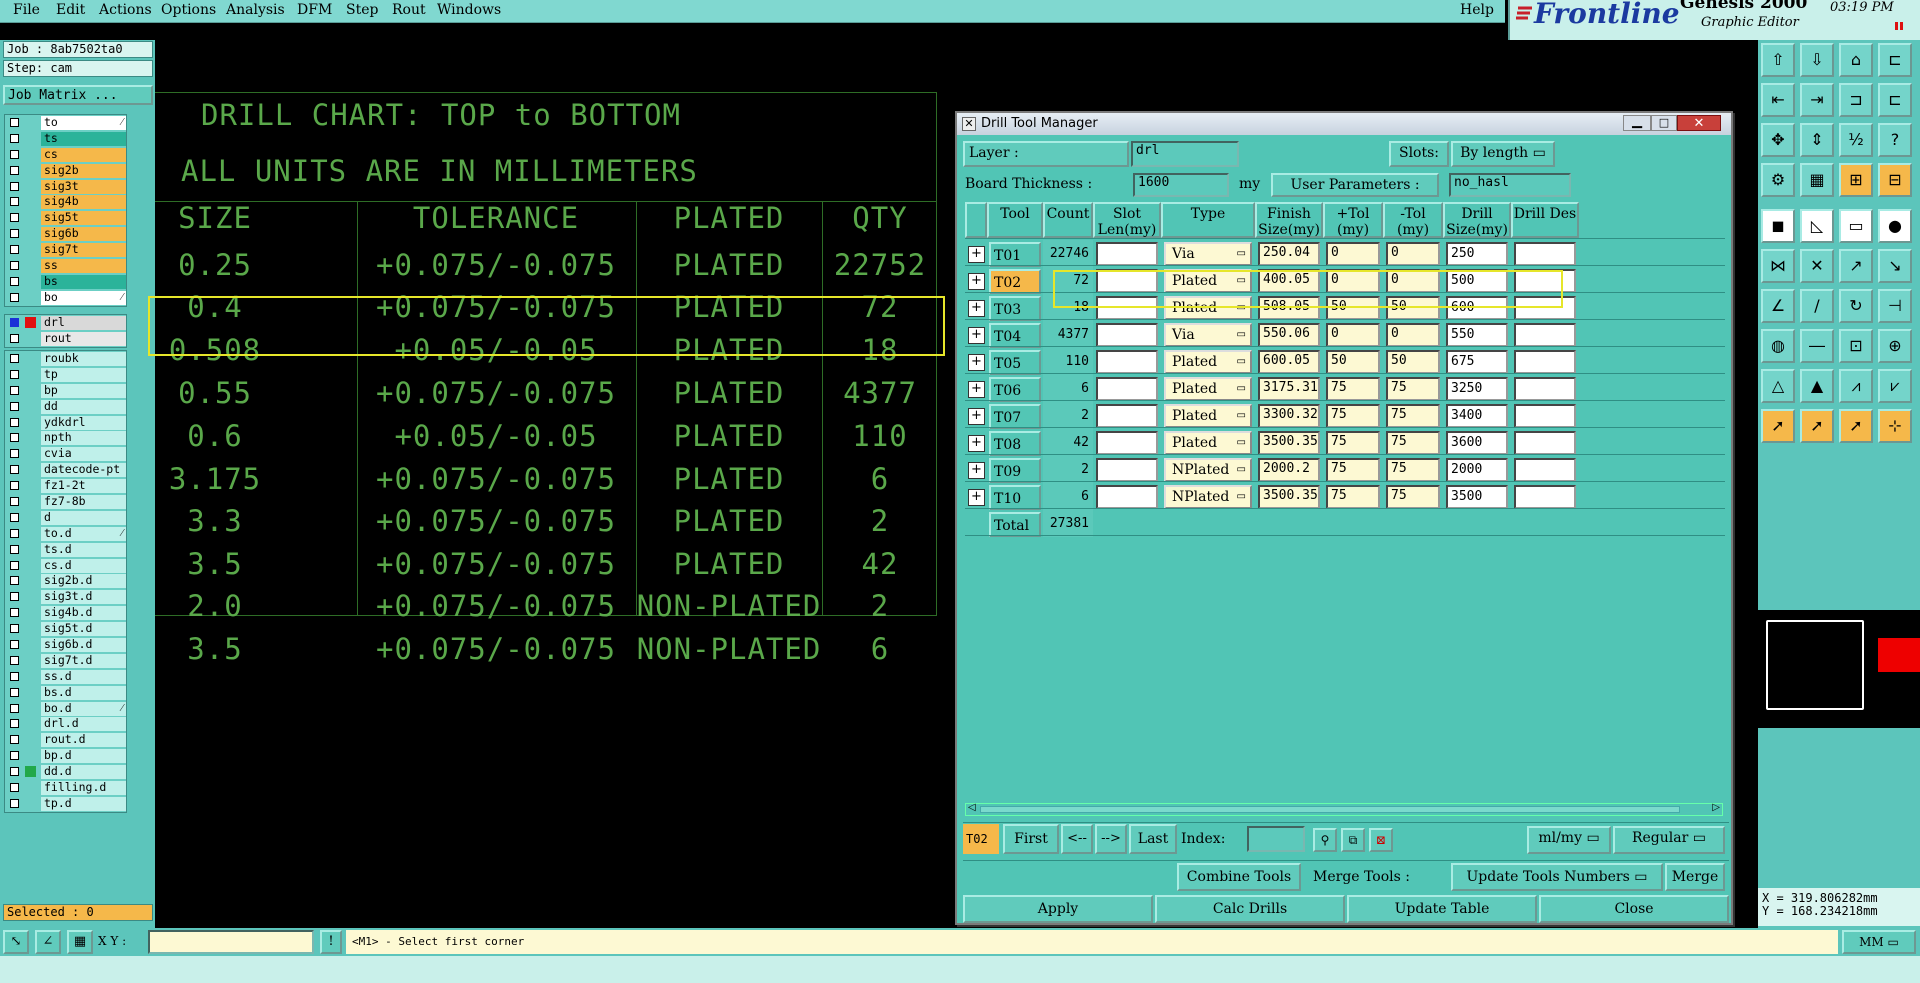  What do you see at coordinates (65, 266) in the screenshot?
I see `layer-row: ss` at bounding box center [65, 266].